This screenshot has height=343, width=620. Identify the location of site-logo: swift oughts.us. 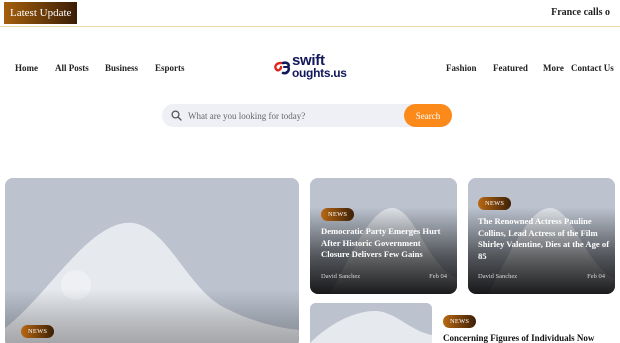
(313, 68).